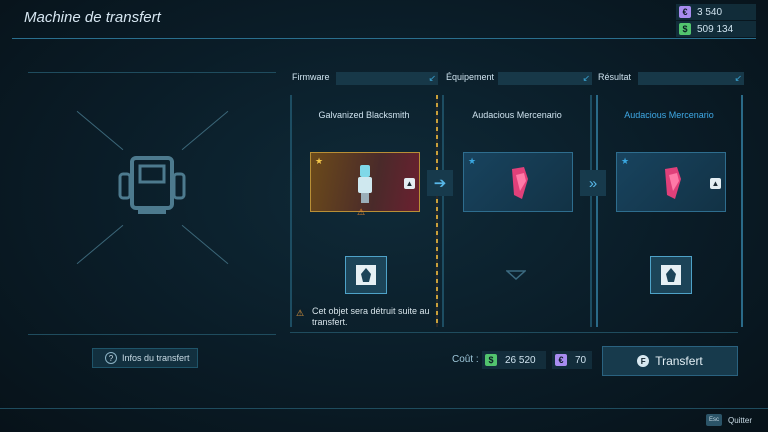 The width and height of the screenshot is (768, 432). Describe the element at coordinates (465, 359) in the screenshot. I see `cost-label: Coût :` at that location.